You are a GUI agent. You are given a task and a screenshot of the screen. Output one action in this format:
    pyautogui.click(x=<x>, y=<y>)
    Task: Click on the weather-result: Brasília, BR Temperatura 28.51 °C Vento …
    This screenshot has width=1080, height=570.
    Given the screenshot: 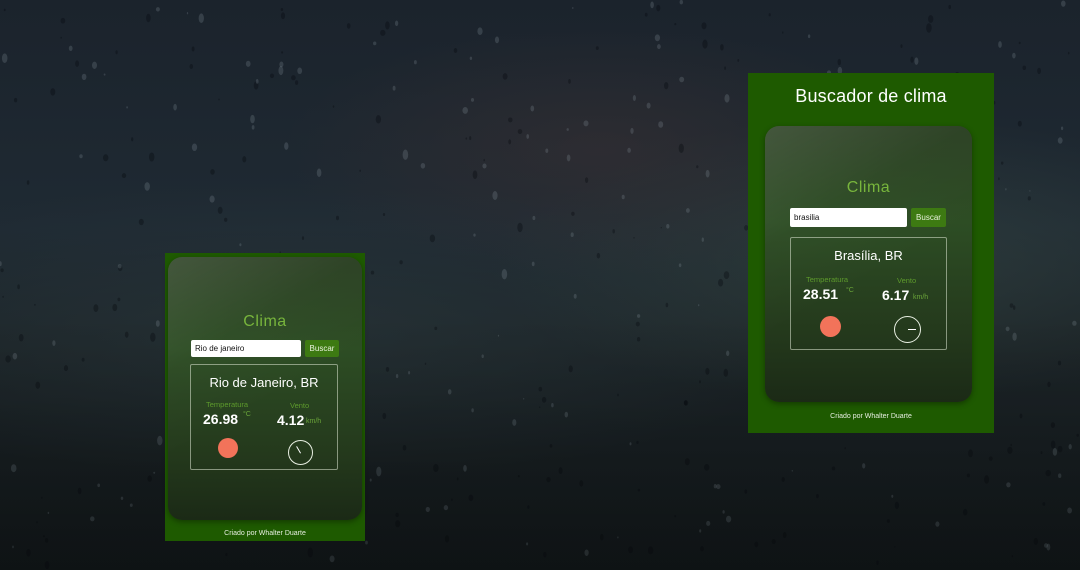 What is the action you would take?
    pyautogui.click(x=868, y=293)
    